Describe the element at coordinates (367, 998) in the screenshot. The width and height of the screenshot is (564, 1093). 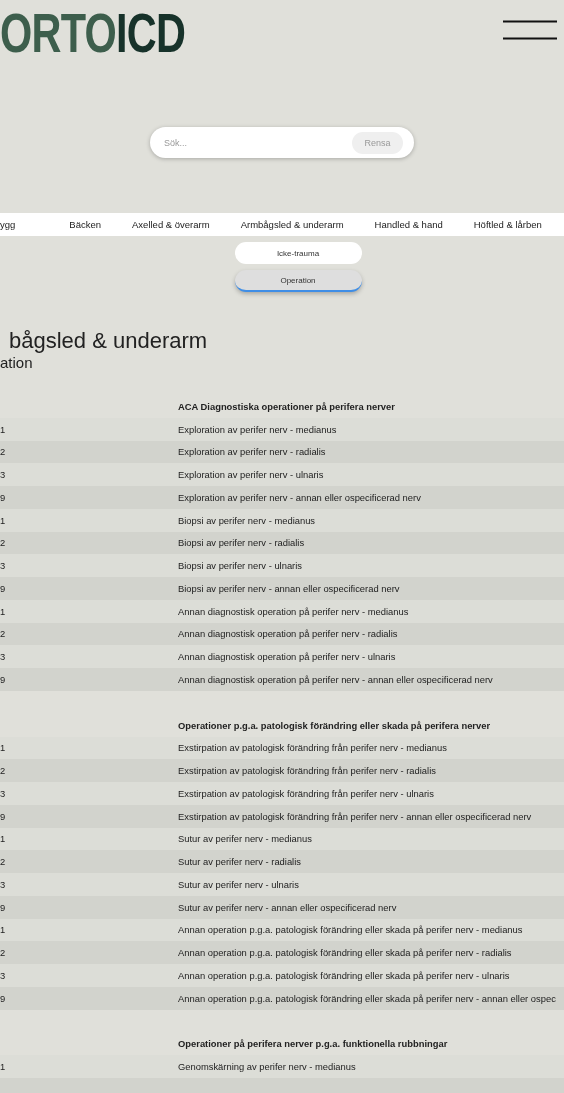
I see `description-cell: Annan operation p.g.a. patologisk förändring eller skada på perifer nerv - annan eller ospec` at that location.